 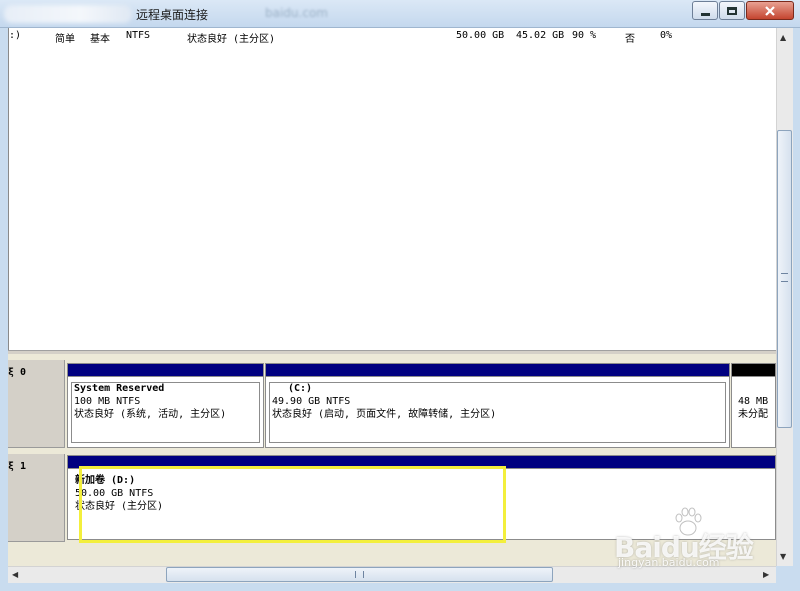 I want to click on disk-1-label: ξ 1, so click(x=36, y=498).